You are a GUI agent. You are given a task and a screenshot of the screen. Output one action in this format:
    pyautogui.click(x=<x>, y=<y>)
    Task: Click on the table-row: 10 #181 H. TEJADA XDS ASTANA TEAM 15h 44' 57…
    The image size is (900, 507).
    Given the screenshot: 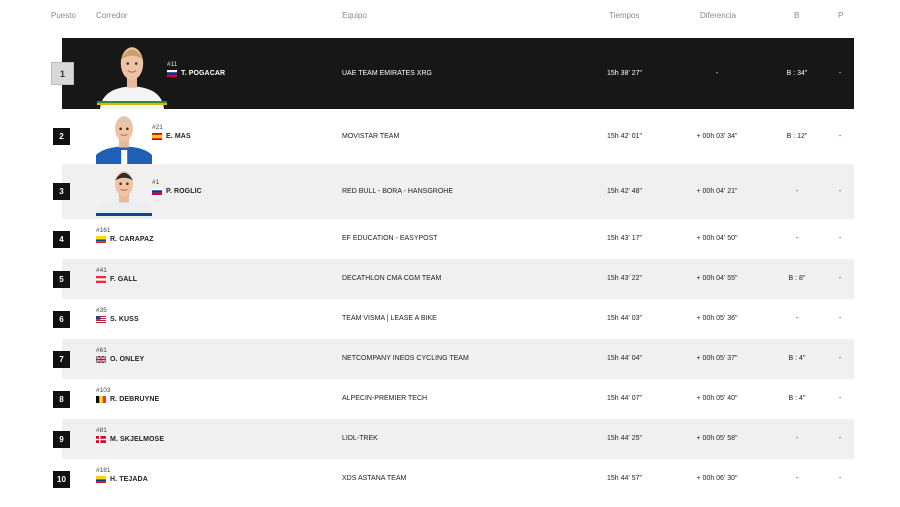 What is the action you would take?
    pyautogui.click(x=450, y=479)
    